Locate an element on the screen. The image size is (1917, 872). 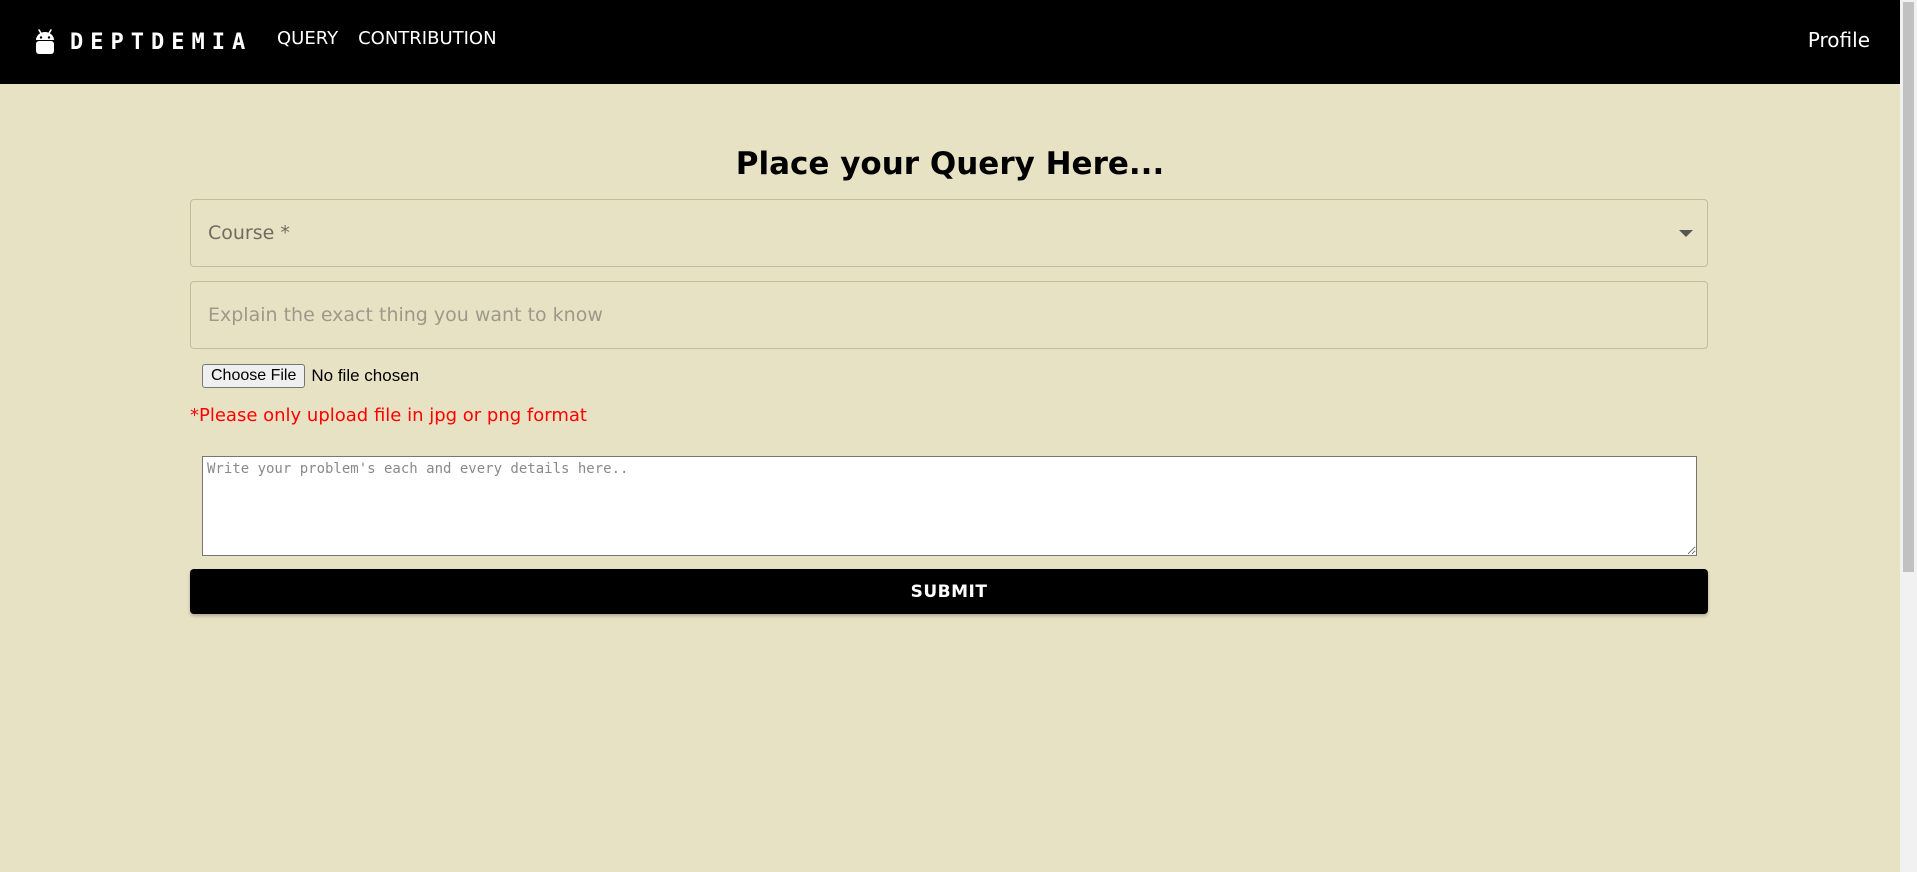
file-upload: Choose File No file chosen is located at coordinates (310, 376).